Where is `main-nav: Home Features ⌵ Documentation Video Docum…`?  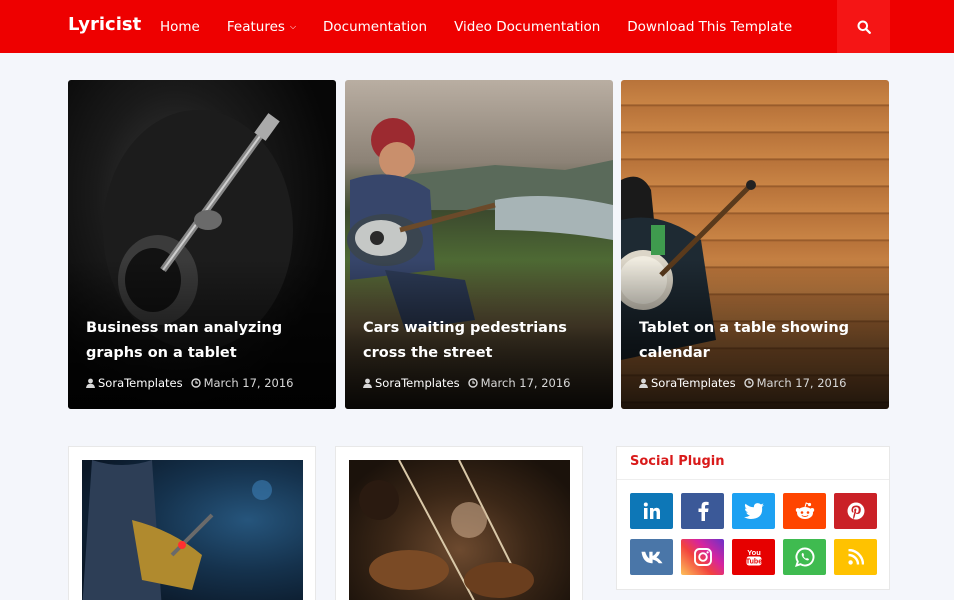 main-nav: Home Features ⌵ Documentation Video Docum… is located at coordinates (489, 26).